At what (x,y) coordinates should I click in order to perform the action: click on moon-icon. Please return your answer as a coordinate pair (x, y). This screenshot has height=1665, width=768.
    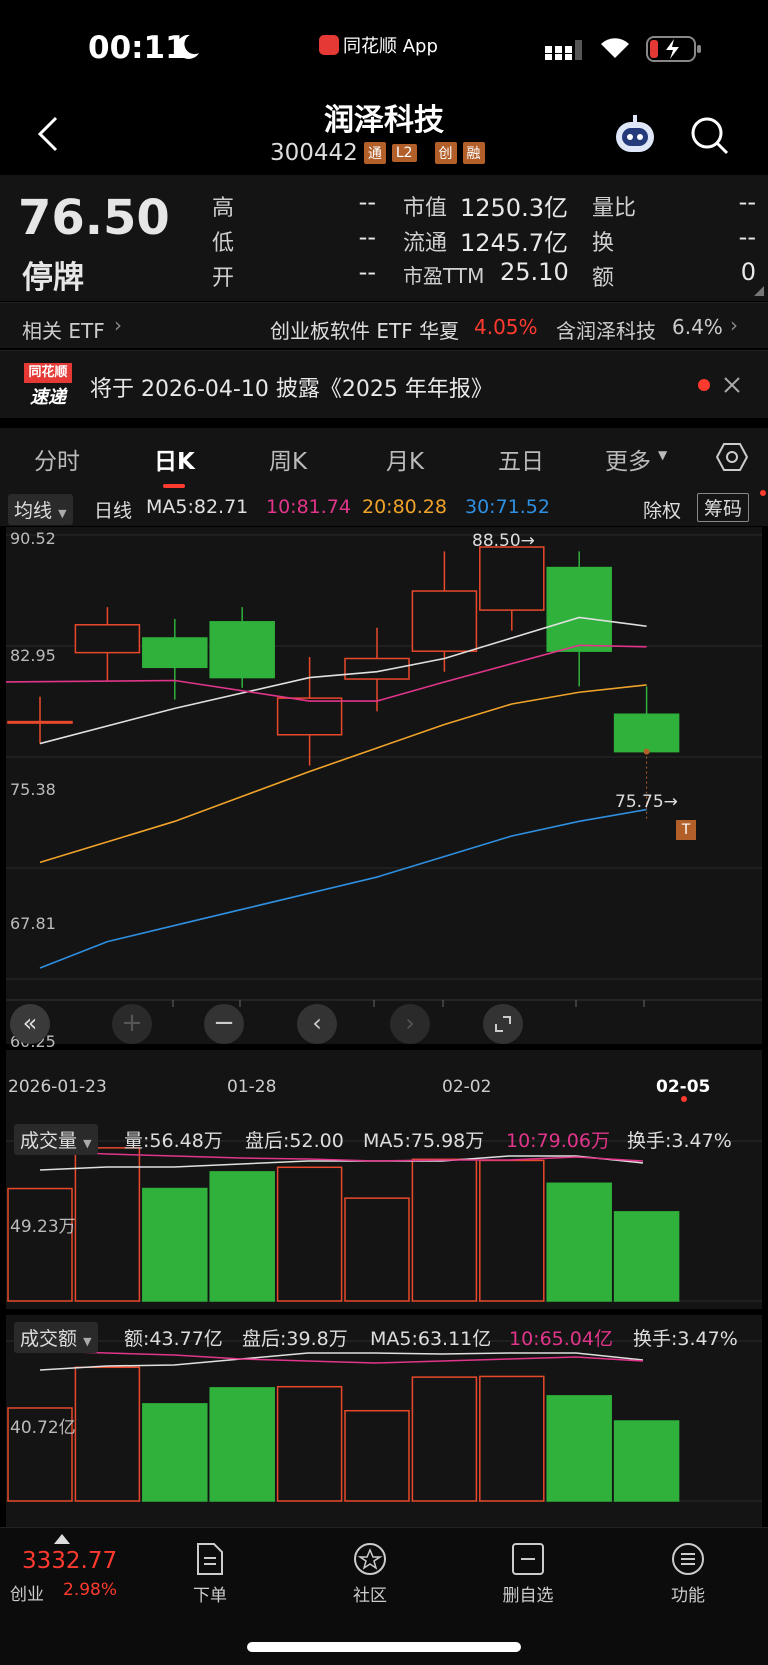
    Looking at the image, I should click on (187, 46).